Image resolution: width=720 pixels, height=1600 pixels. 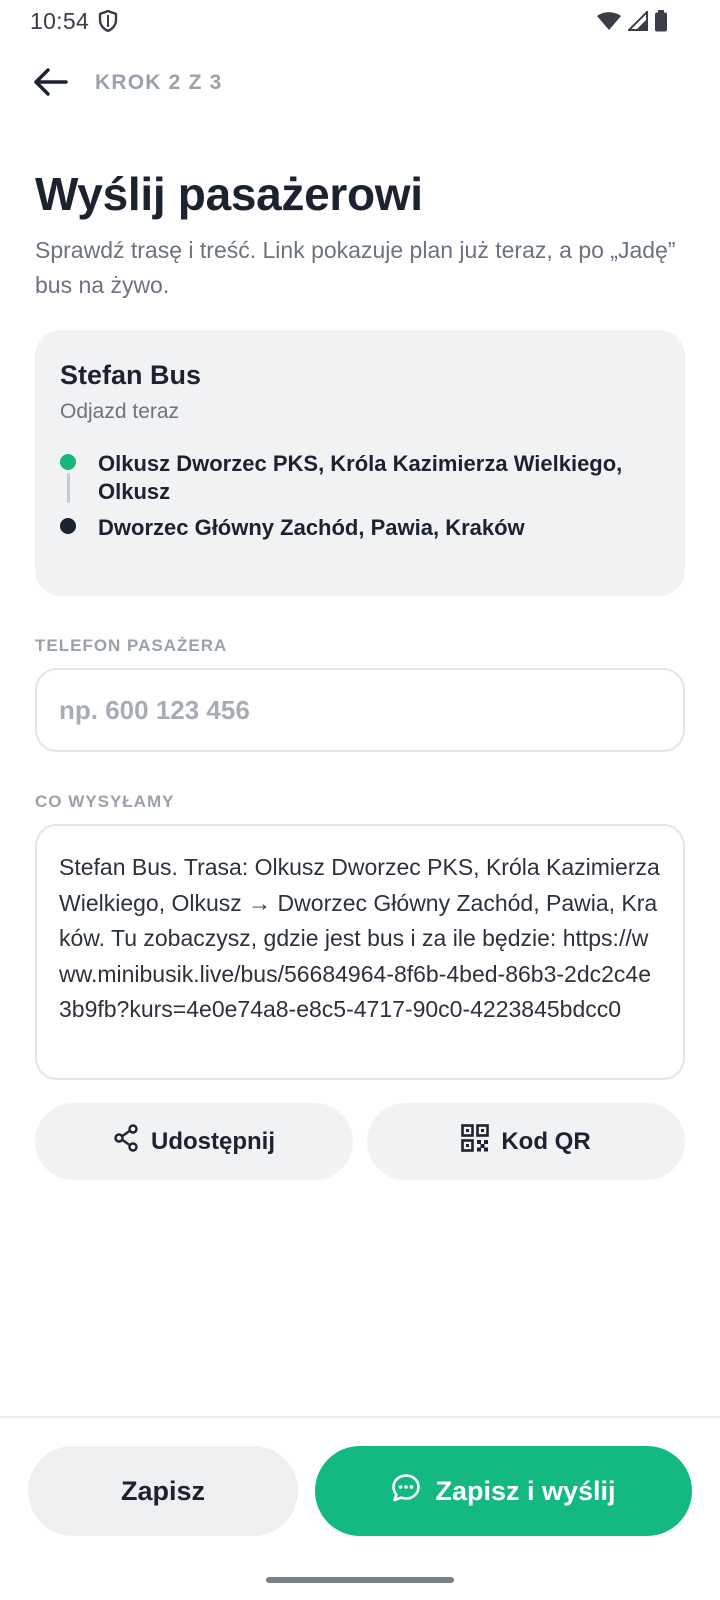 I want to click on page-title: Wyślij pasażerowi, so click(x=229, y=194).